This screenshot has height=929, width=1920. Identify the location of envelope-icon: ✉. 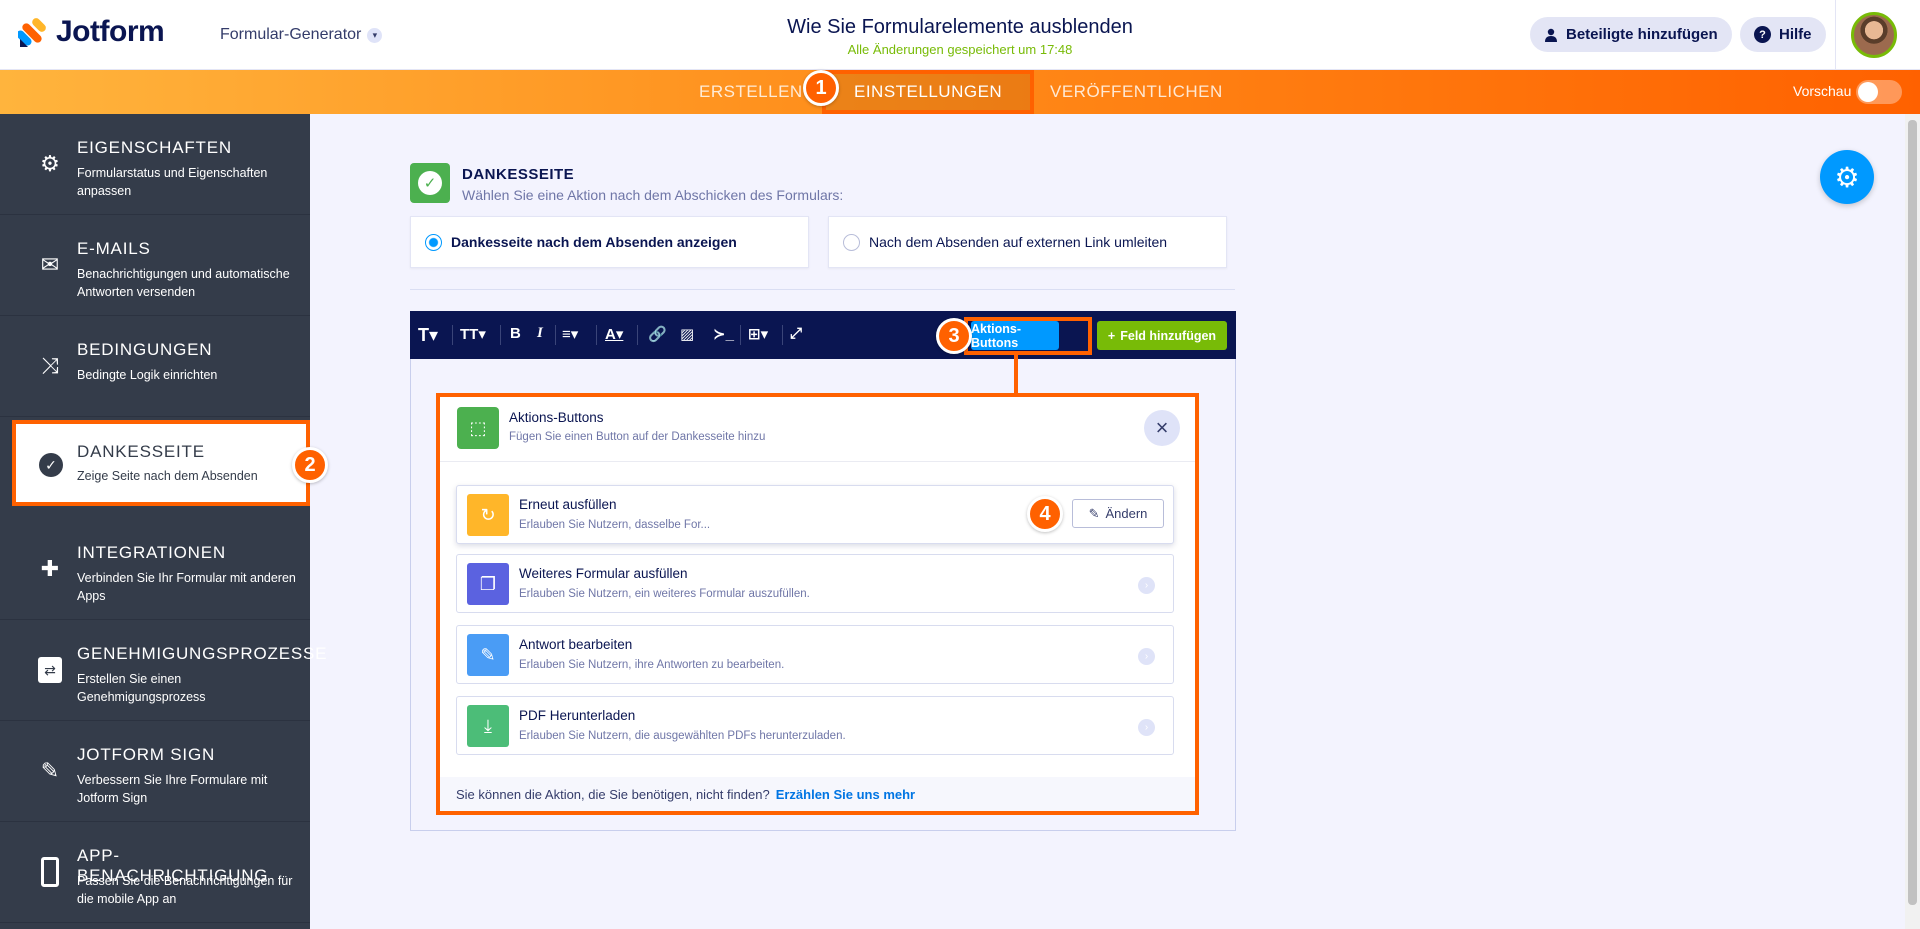
(50, 264).